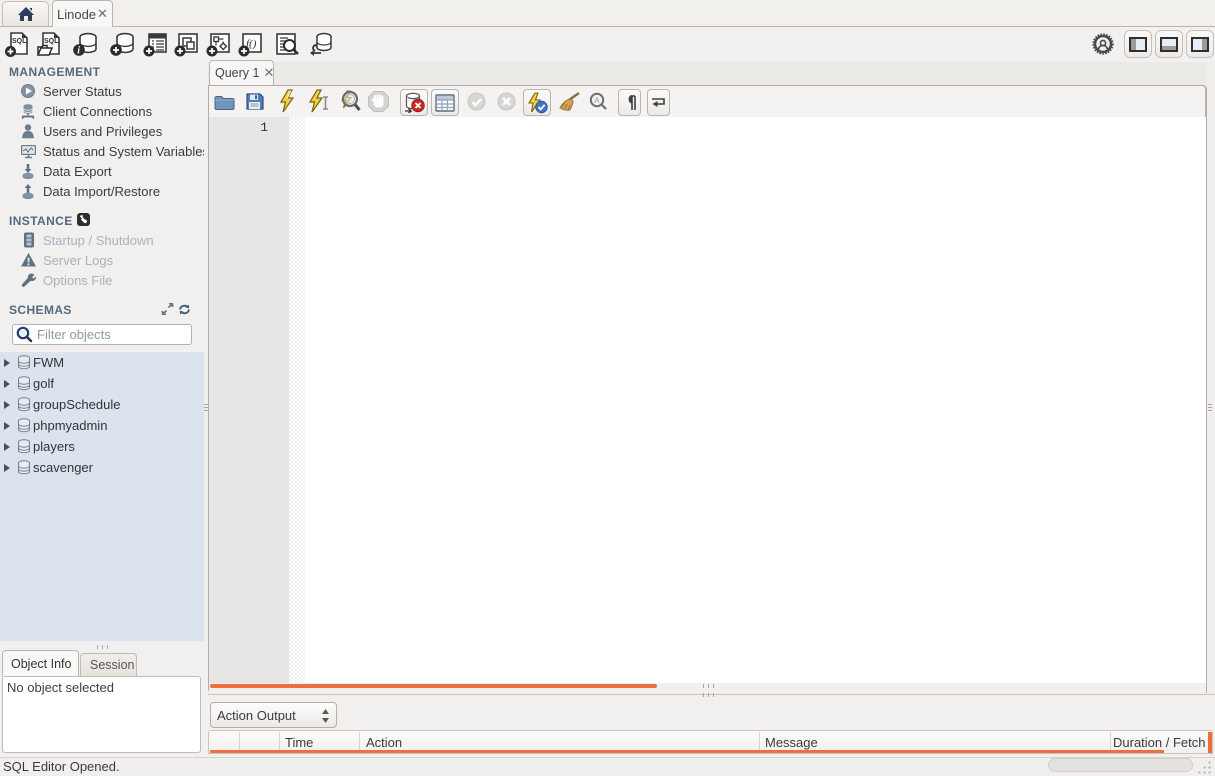 The image size is (1215, 776). I want to click on svg-text: A, so click(597, 100).